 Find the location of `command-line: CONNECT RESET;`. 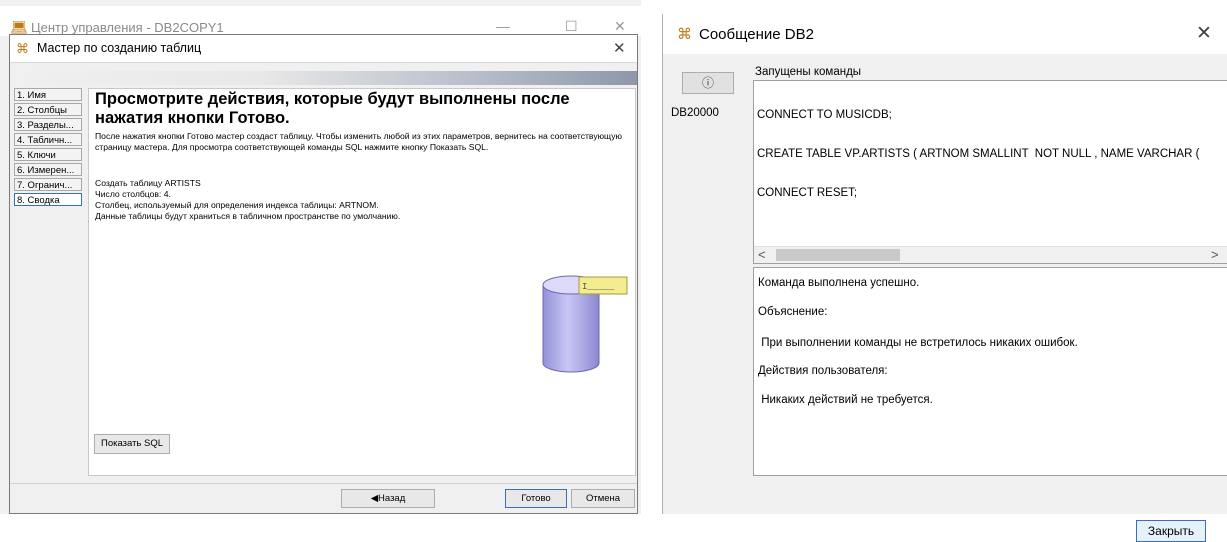

command-line: CONNECT RESET; is located at coordinates (807, 193).